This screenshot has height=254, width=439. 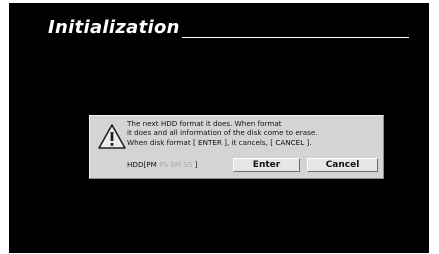 I want to click on hdd-mode-indicator: HDD[PM PS SM SS ], so click(x=162, y=164).